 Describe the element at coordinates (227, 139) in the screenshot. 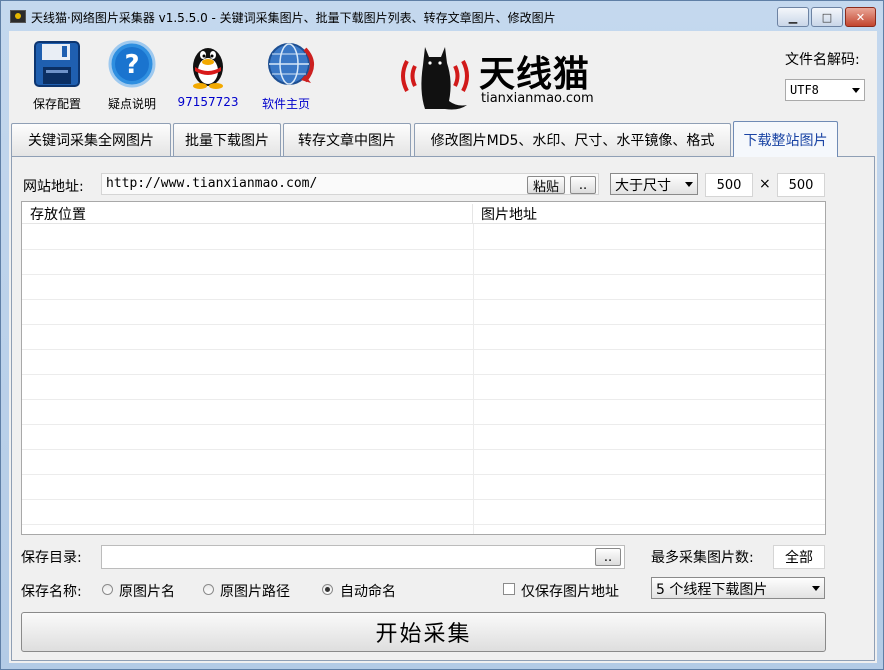

I see `tab-batch-download: 批量下载图片` at that location.